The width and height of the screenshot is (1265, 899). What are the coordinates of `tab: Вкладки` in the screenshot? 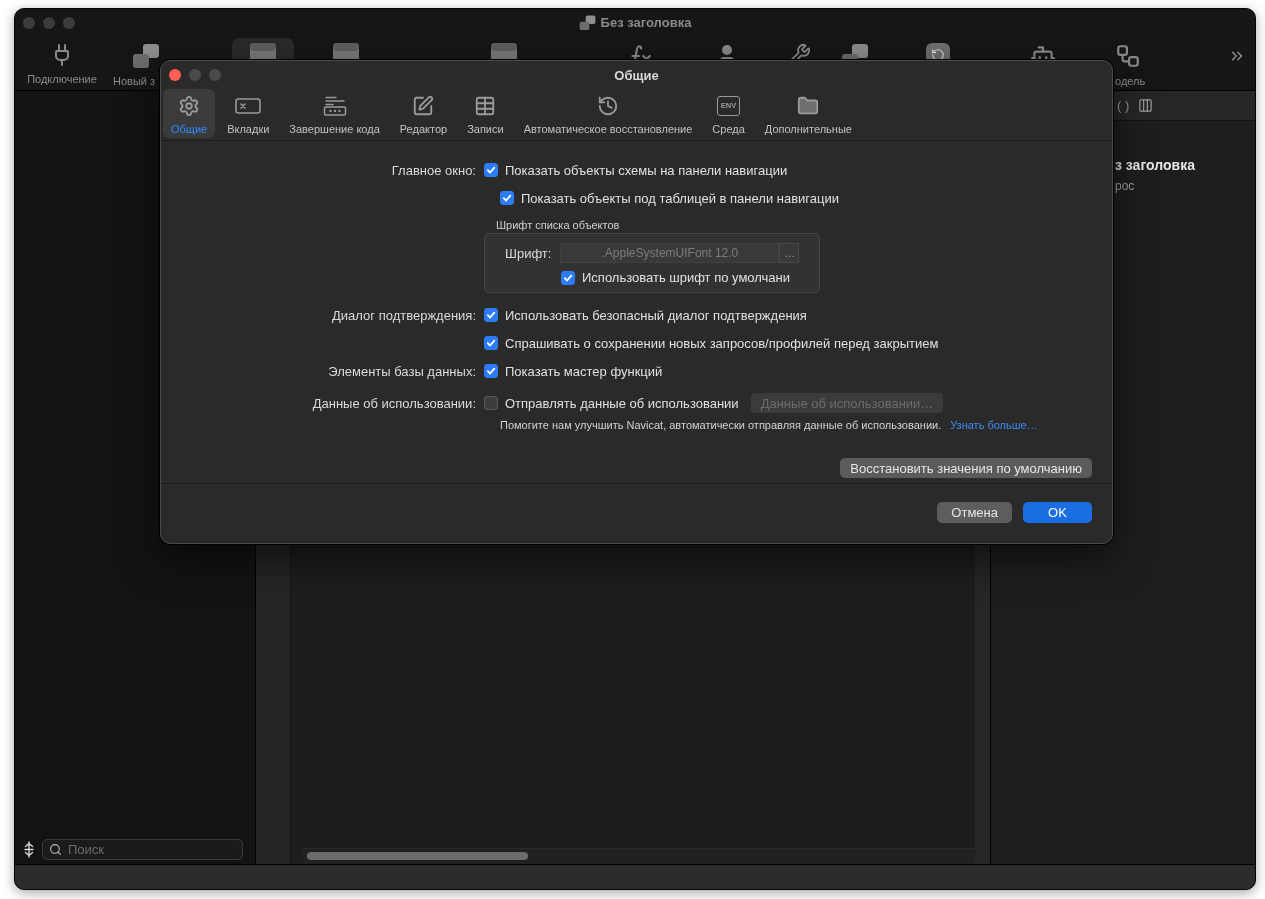 It's located at (248, 113).